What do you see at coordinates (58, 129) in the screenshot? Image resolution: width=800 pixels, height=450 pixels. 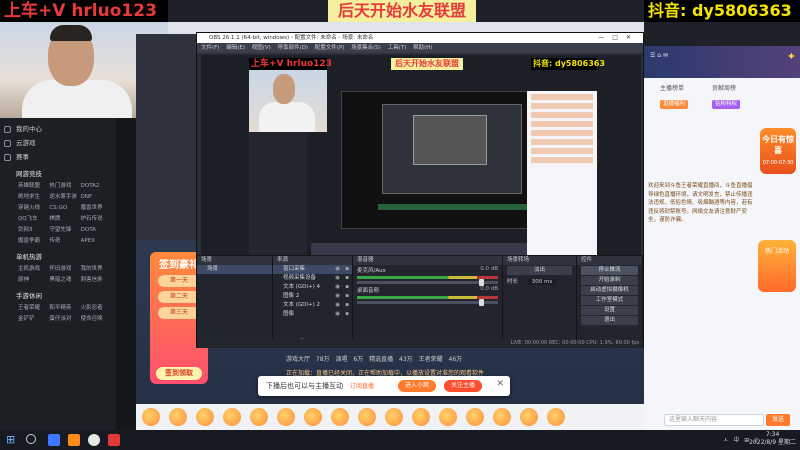 I see `sidebar-item-my-center: 我的中心` at bounding box center [58, 129].